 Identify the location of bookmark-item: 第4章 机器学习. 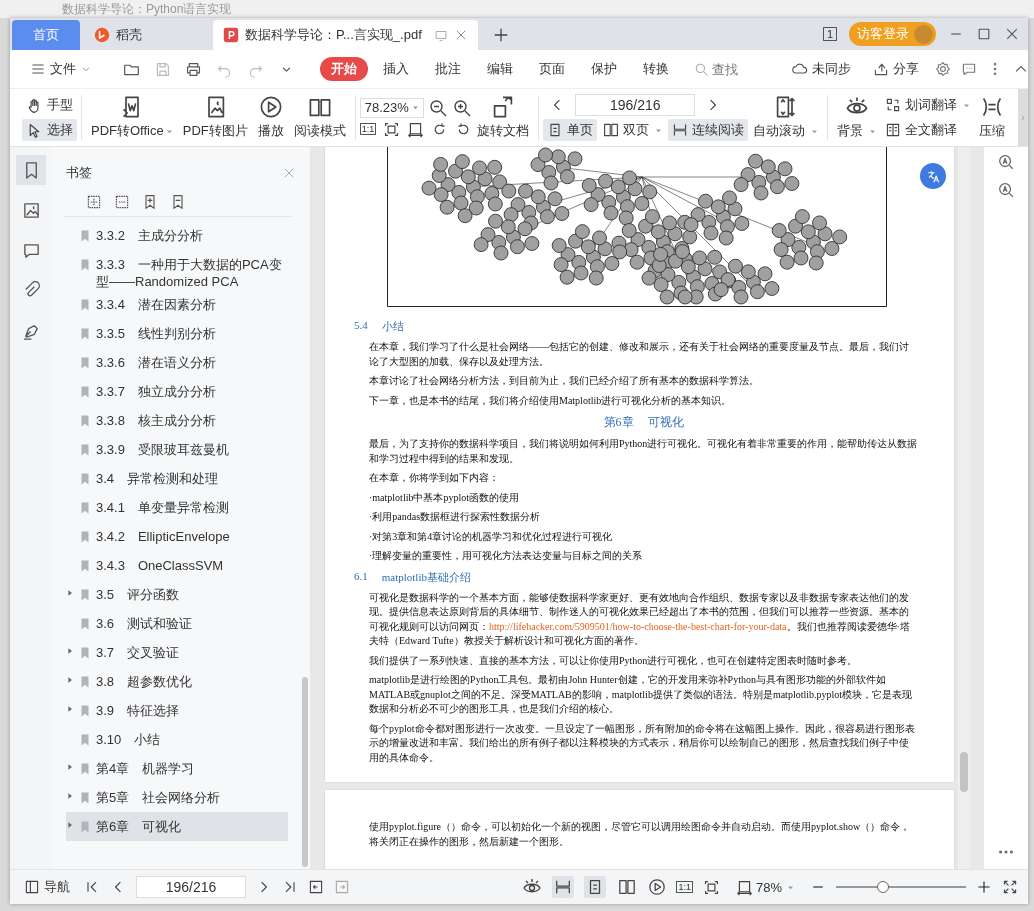
(177, 768).